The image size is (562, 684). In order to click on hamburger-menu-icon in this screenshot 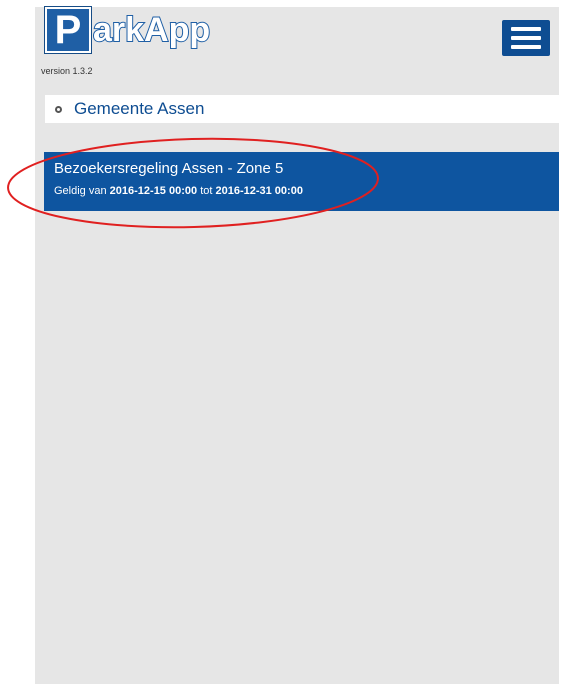, I will do `click(526, 29)`.